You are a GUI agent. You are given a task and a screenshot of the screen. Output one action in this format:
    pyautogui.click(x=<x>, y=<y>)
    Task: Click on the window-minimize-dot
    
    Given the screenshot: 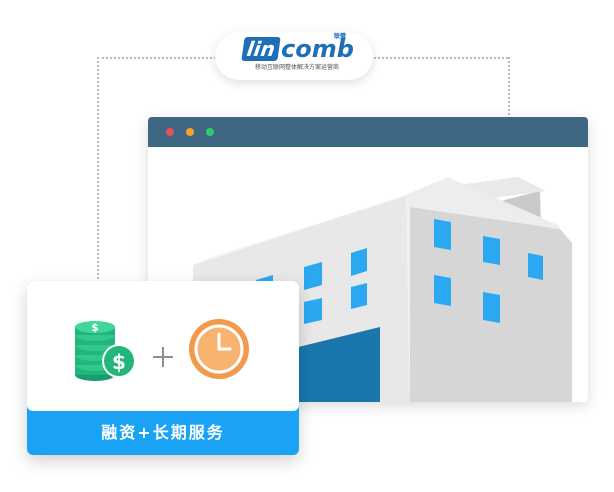 What is the action you would take?
    pyautogui.click(x=190, y=132)
    